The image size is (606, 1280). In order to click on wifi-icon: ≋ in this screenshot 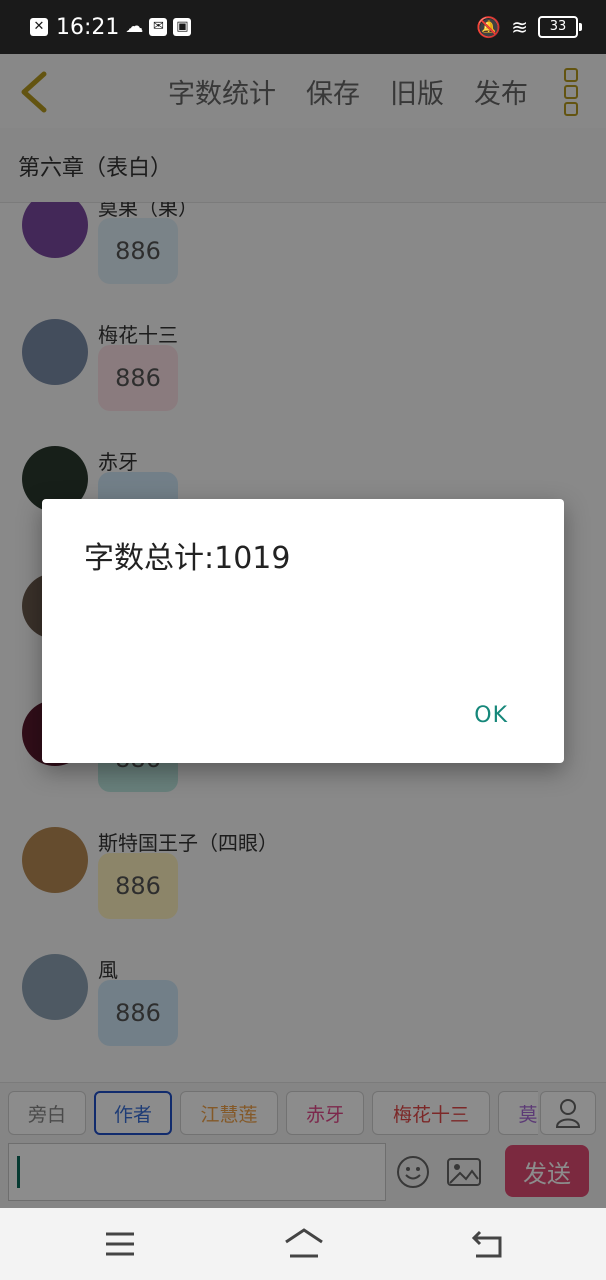, I will do `click(519, 27)`.